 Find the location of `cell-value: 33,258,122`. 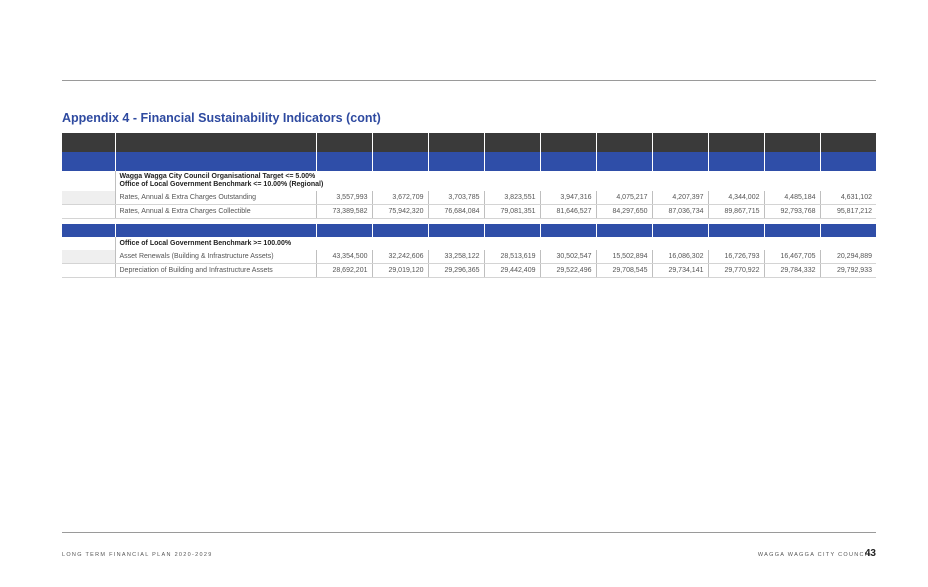

cell-value: 33,258,122 is located at coordinates (455, 257).